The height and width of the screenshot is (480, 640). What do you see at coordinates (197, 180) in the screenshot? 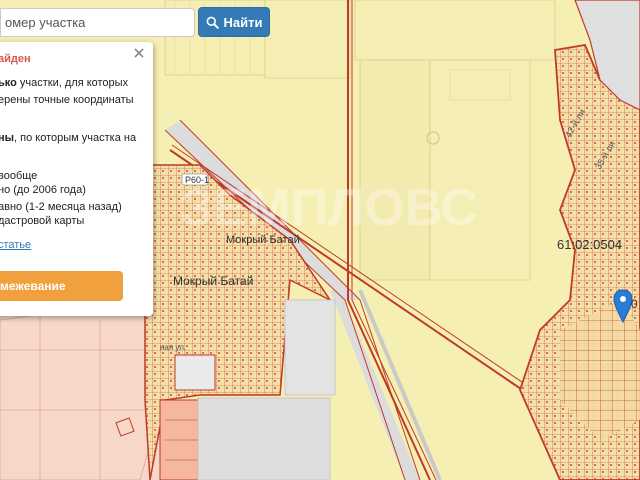
I see `road-sign-label: Р60-1` at bounding box center [197, 180].